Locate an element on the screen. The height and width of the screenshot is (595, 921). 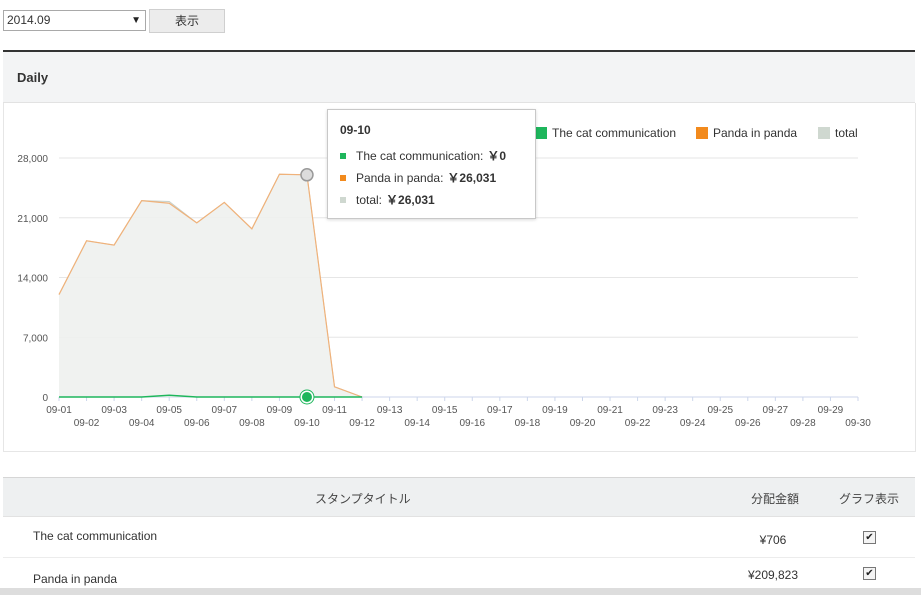
table-header: スタンプタイトル 分配金額 グラフ表示 is located at coordinates (459, 497).